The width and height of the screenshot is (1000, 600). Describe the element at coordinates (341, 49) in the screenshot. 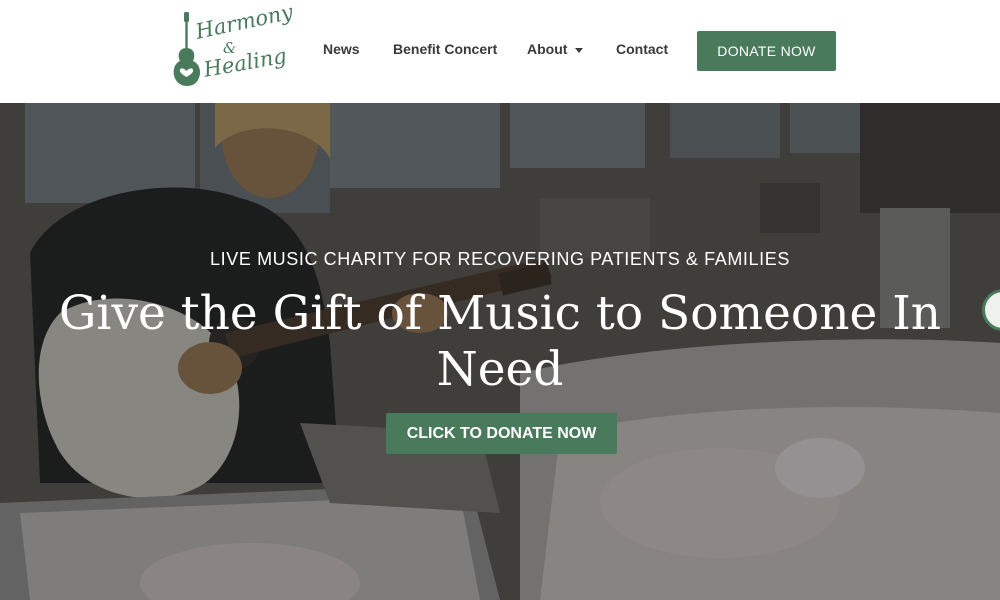

I see `nav-item-news: News` at that location.